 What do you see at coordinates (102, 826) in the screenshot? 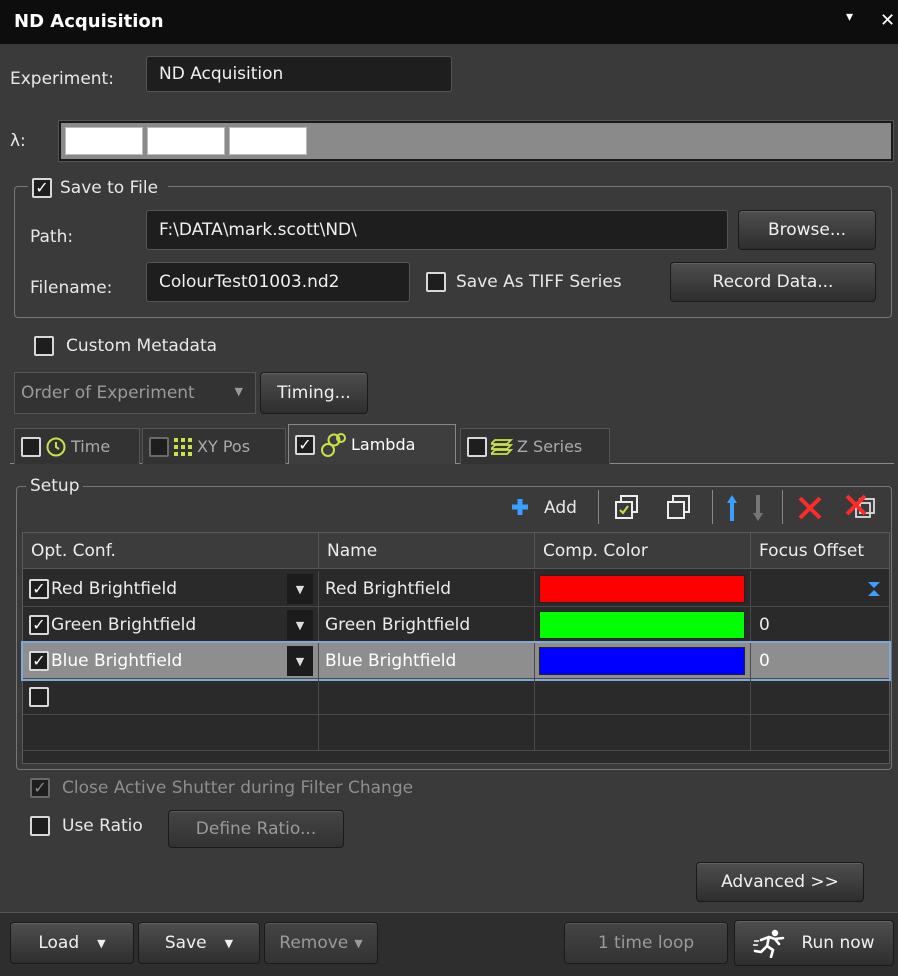
I see `use-ratio-label: Use Ratio` at bounding box center [102, 826].